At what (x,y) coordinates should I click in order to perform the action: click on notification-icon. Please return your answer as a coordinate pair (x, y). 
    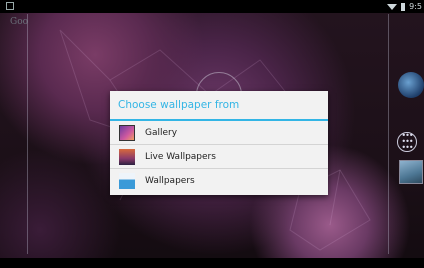
    Looking at the image, I should click on (10, 6).